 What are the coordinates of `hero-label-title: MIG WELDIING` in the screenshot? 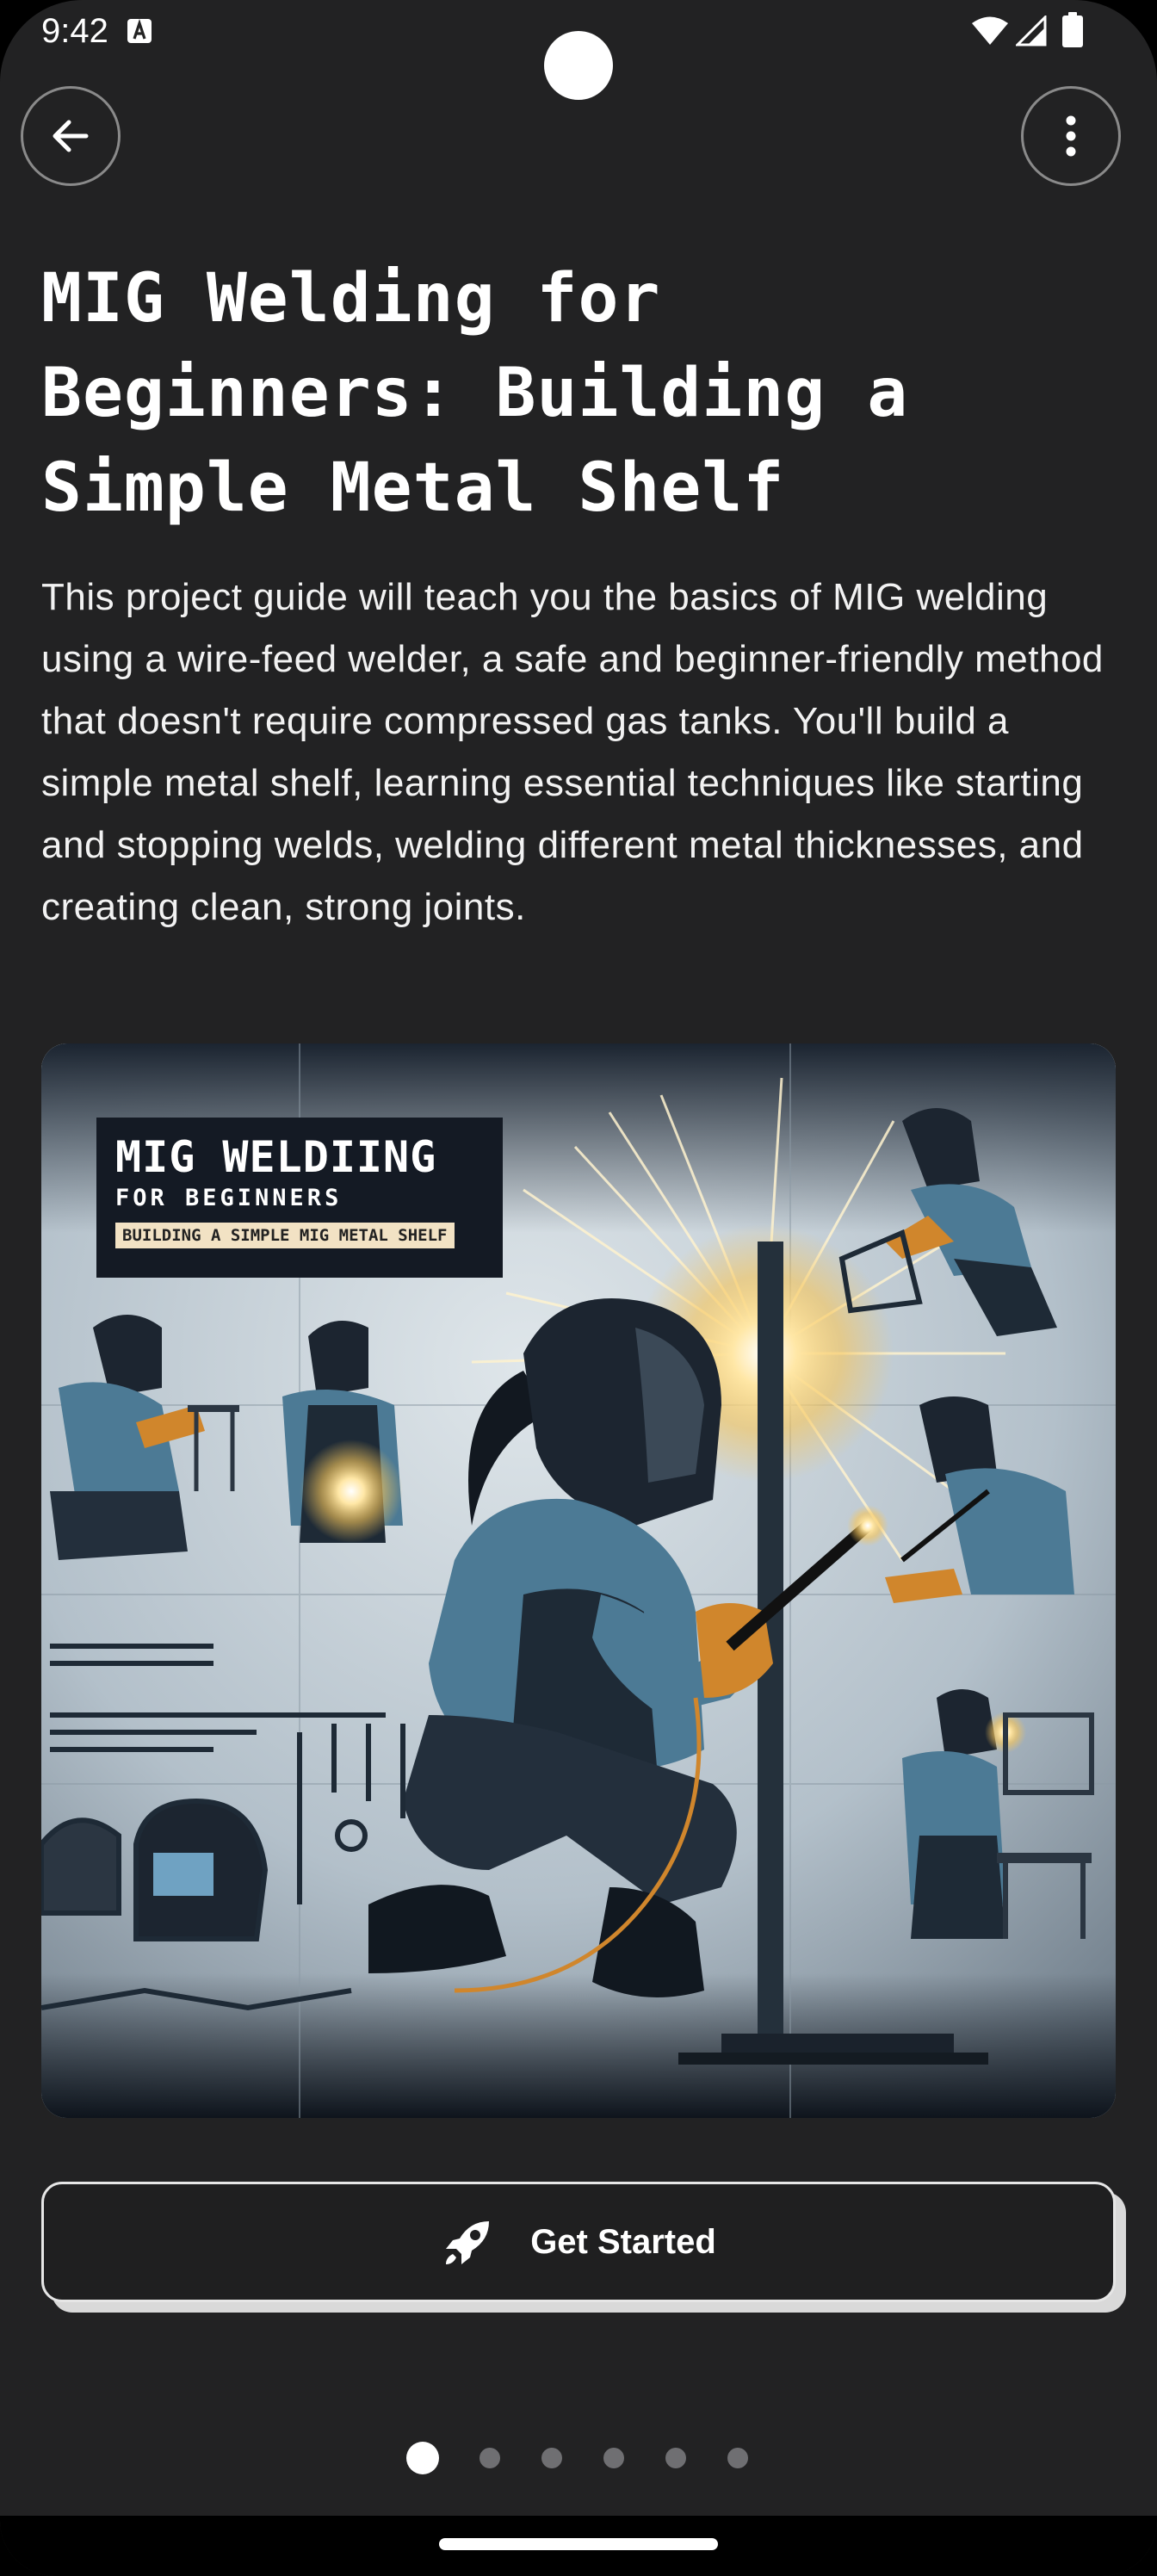 It's located at (276, 1157).